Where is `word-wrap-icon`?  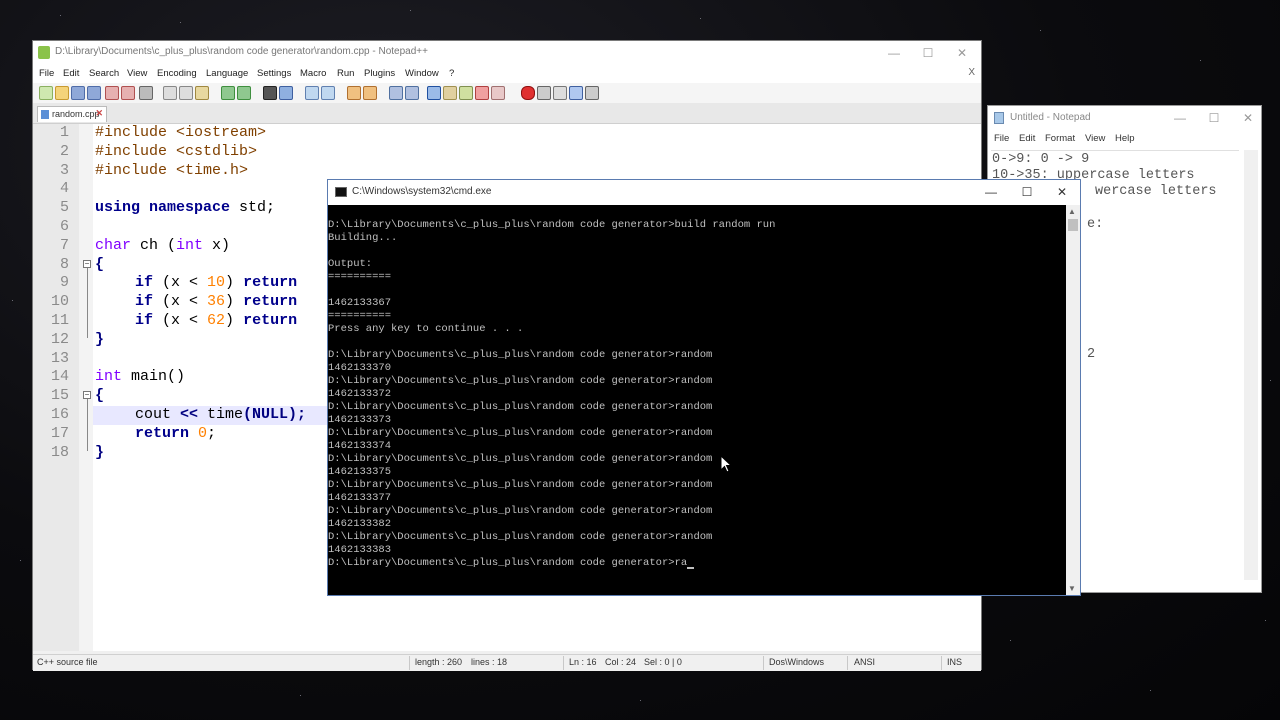
word-wrap-icon is located at coordinates (396, 93).